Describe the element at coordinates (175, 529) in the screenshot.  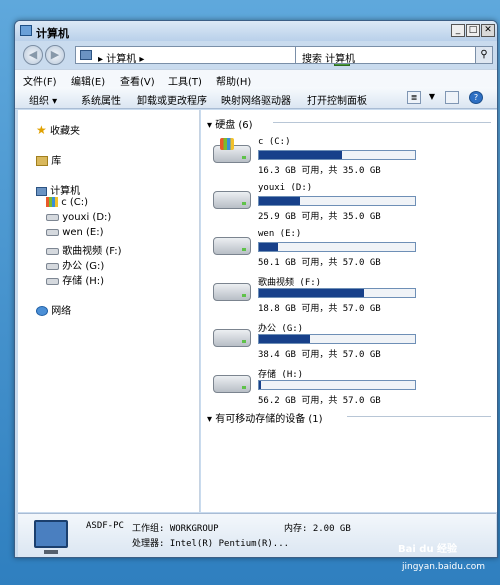
I see `workgroup: 工作组: WORKGROUP` at that location.